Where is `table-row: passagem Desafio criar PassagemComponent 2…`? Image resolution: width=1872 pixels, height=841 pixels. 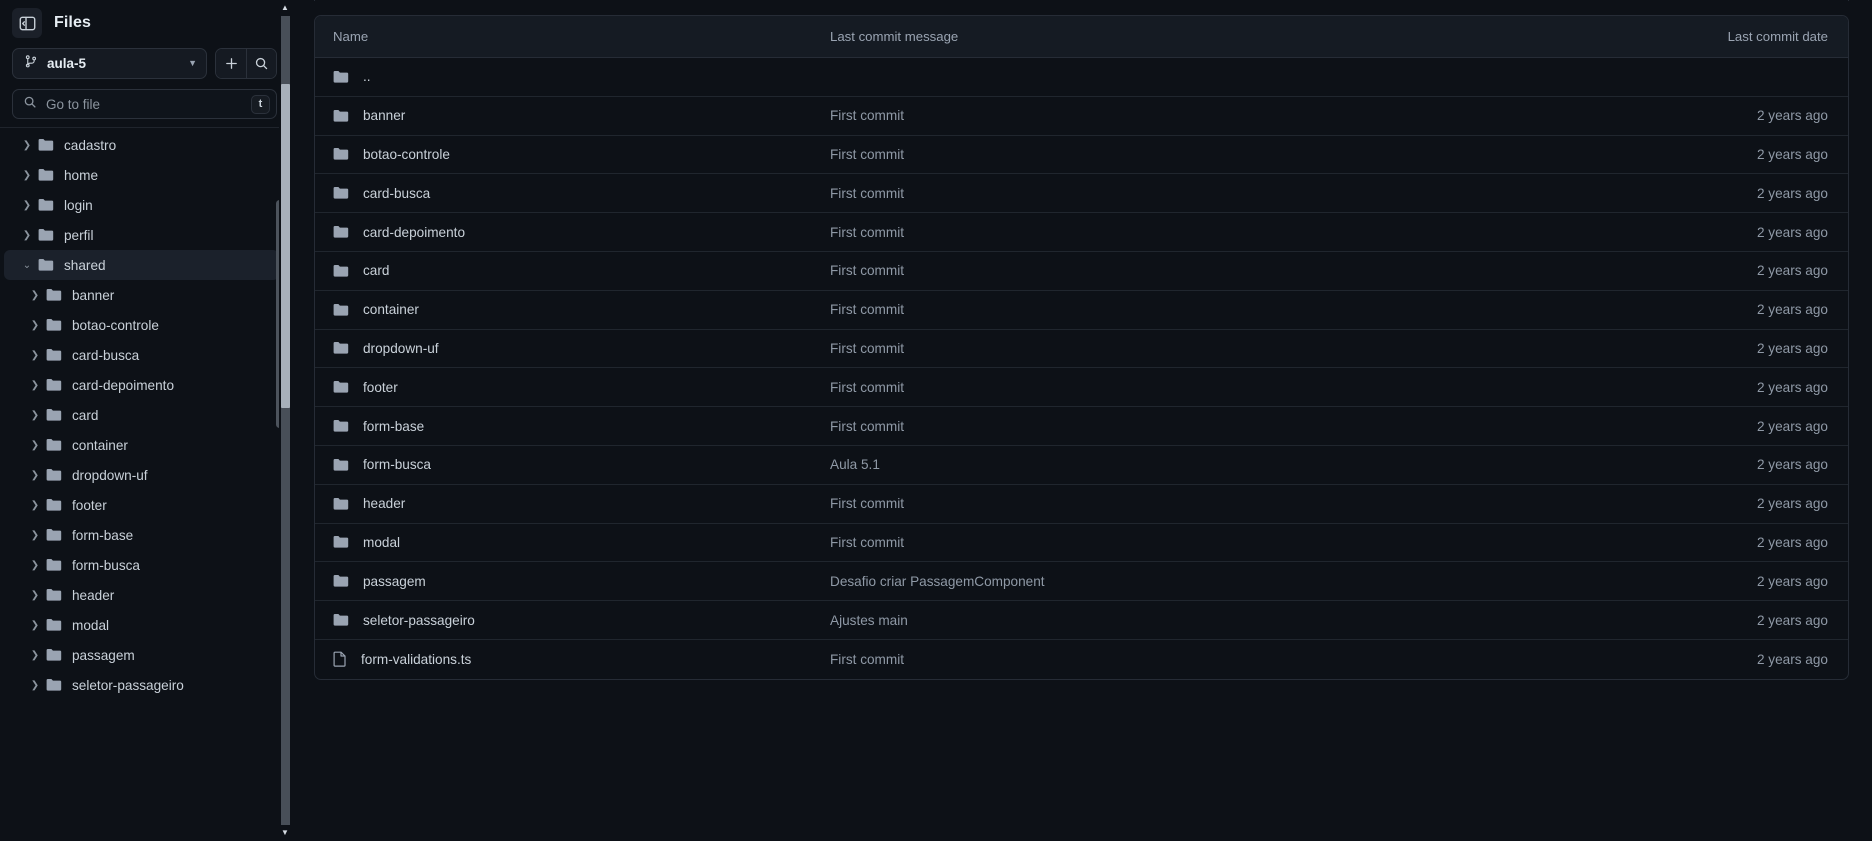
table-row: passagem Desafio criar PassagemComponent 2… is located at coordinates (1081, 582).